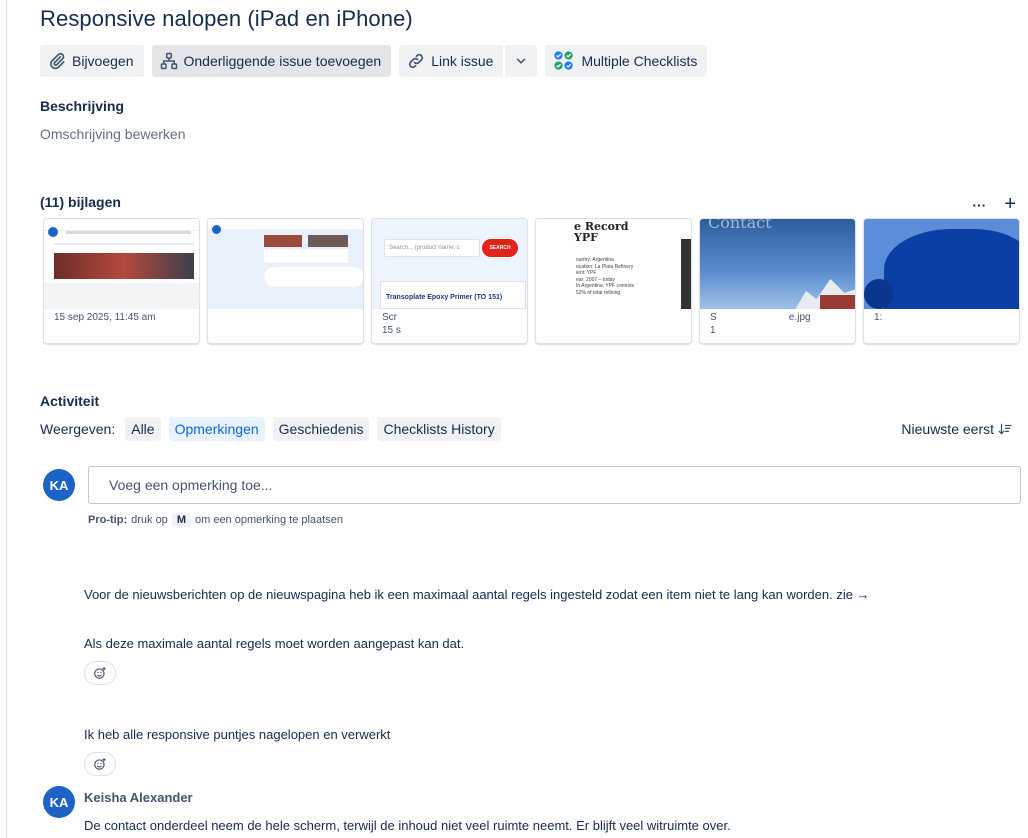  I want to click on filter-history: Geschiedenis, so click(321, 429).